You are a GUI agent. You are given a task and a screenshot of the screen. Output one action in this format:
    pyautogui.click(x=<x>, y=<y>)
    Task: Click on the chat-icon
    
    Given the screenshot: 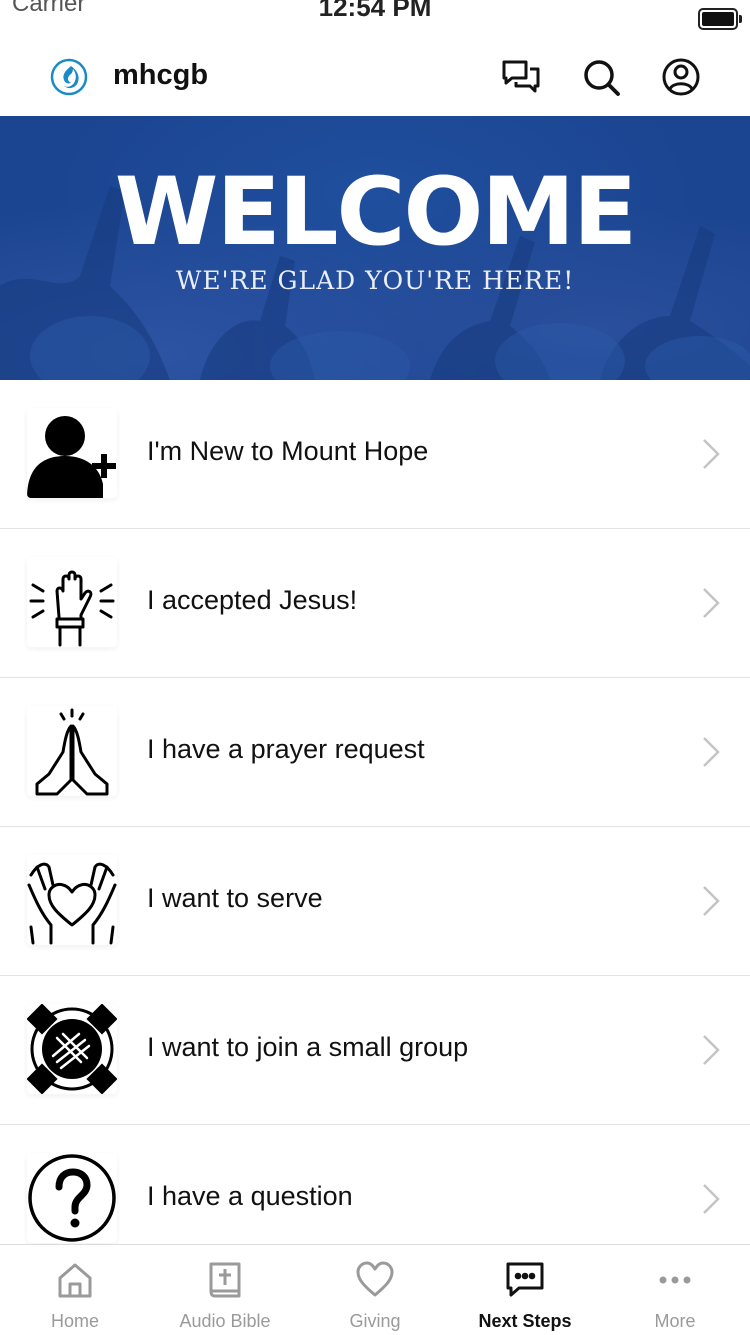 What is the action you would take?
    pyautogui.click(x=521, y=77)
    